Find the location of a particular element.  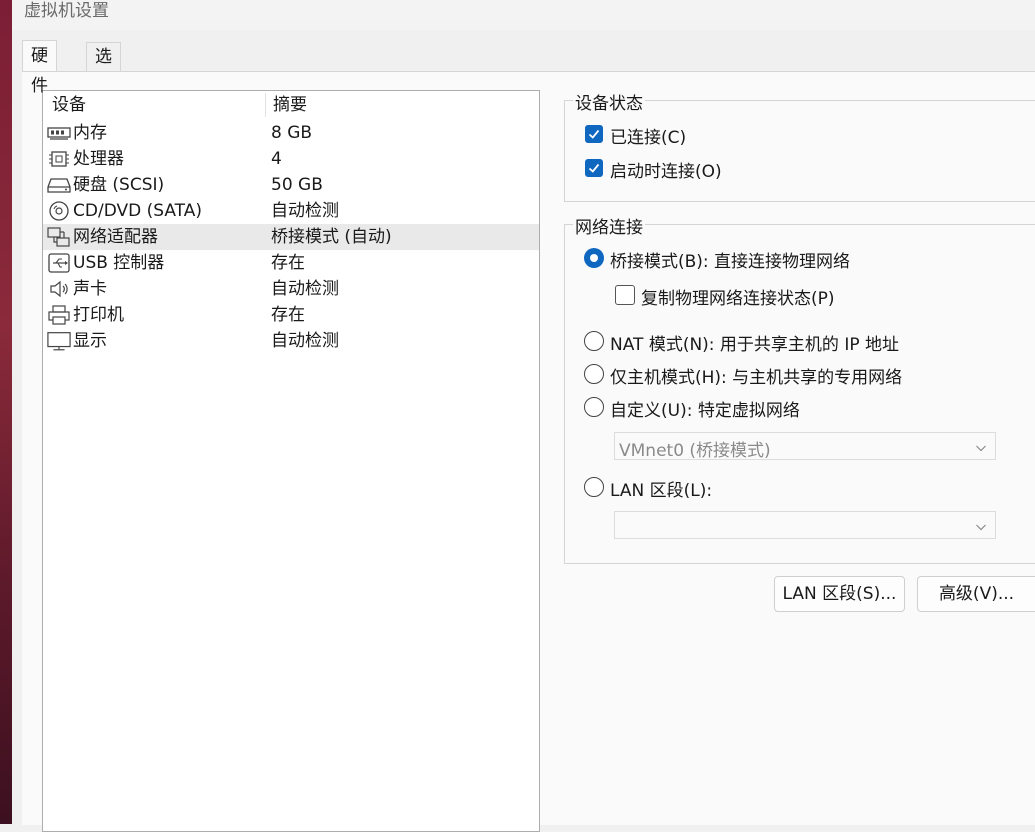

tab-options: 选项 is located at coordinates (103, 68).